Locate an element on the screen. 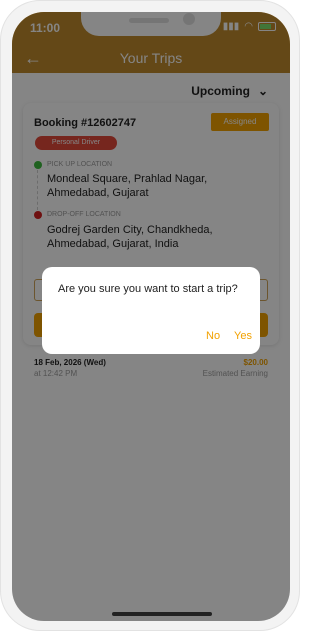 The width and height of the screenshot is (320, 631). yes-button: Yes is located at coordinates (243, 336).